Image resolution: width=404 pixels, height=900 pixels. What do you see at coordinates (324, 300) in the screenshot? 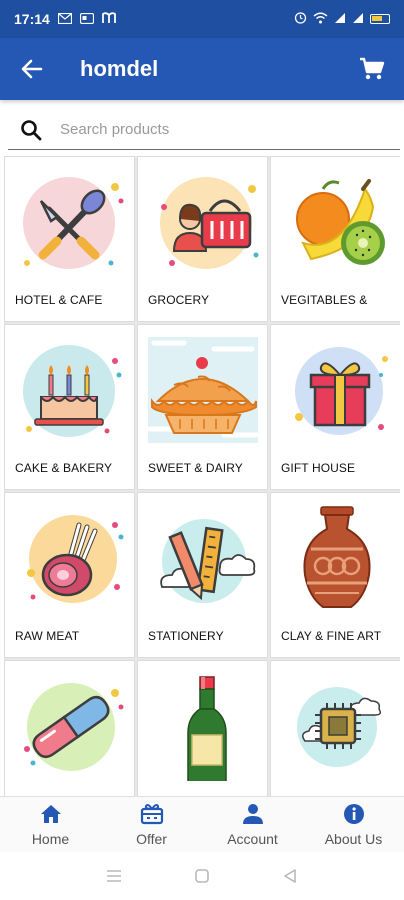
I see `category-label: VEGITABLES &` at bounding box center [324, 300].